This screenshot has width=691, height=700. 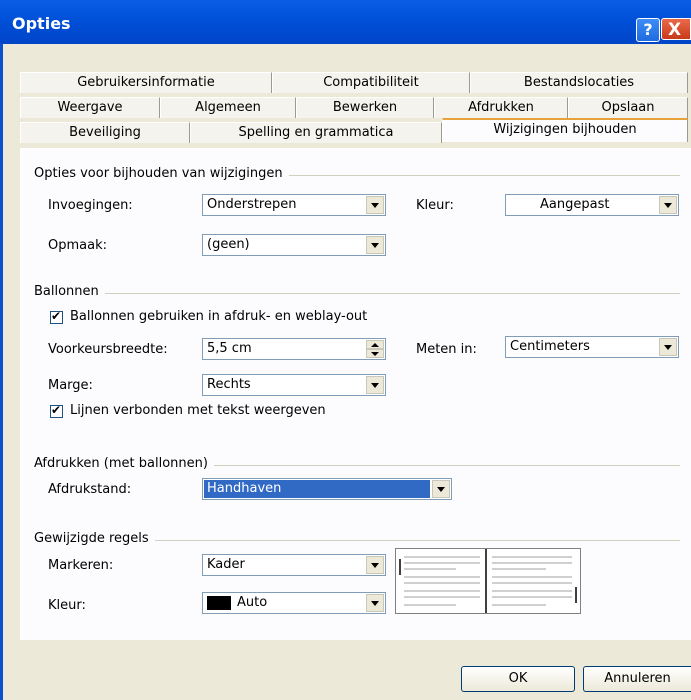 What do you see at coordinates (252, 204) in the screenshot?
I see `insertions-value: Onderstrepen` at bounding box center [252, 204].